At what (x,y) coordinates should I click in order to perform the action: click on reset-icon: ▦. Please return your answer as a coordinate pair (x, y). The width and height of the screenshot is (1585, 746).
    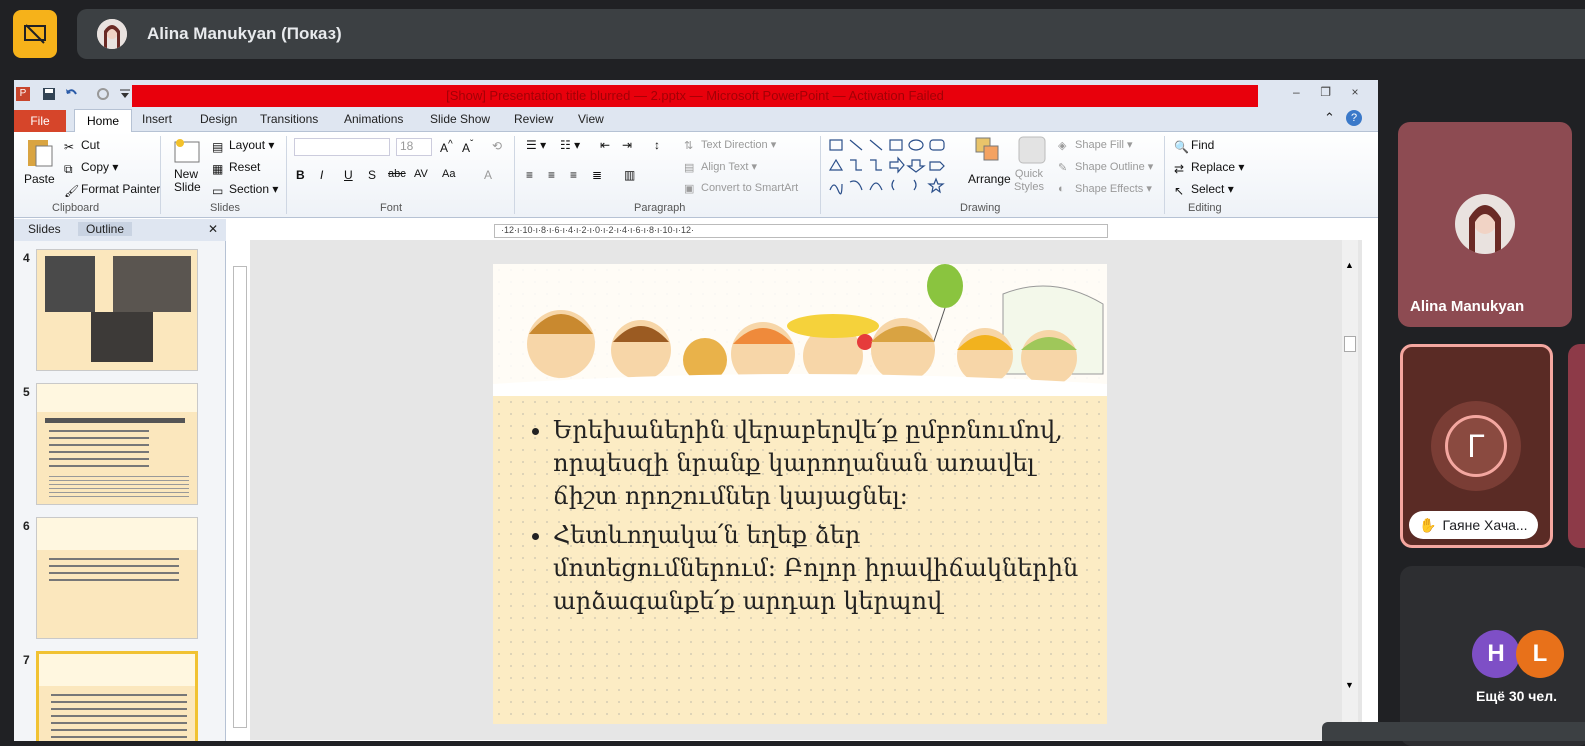
    Looking at the image, I should click on (218, 168).